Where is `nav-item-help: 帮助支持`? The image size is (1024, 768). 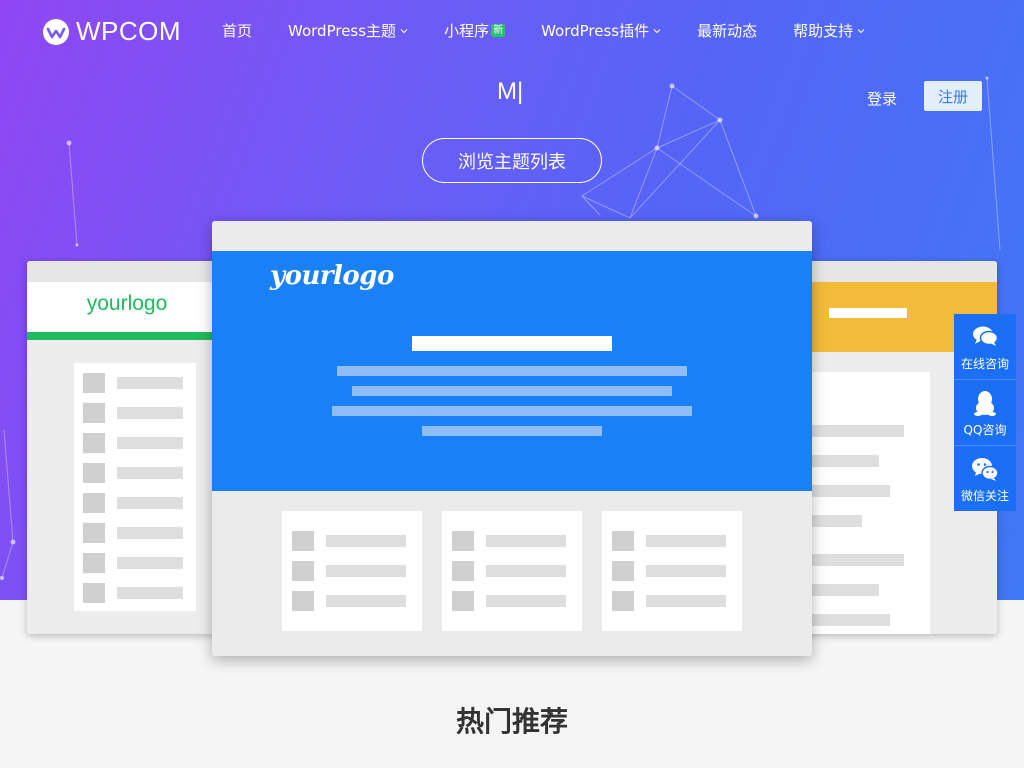
nav-item-help: 帮助支持 is located at coordinates (829, 30).